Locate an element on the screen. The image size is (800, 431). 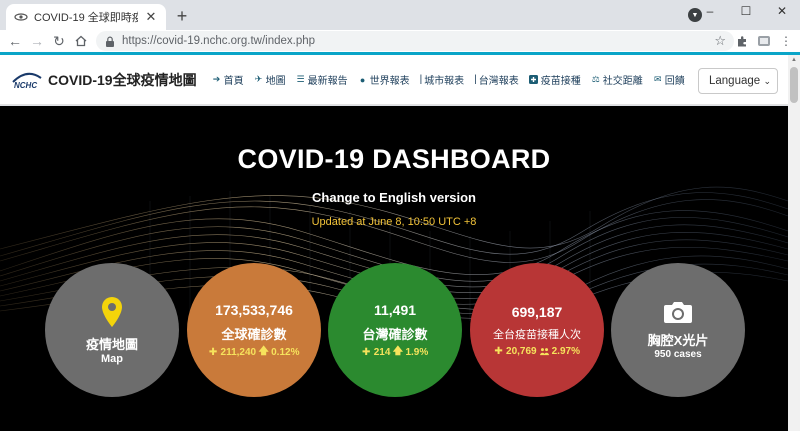
xray-card: 胸腔X光片 950 cases is located at coordinates (678, 330).